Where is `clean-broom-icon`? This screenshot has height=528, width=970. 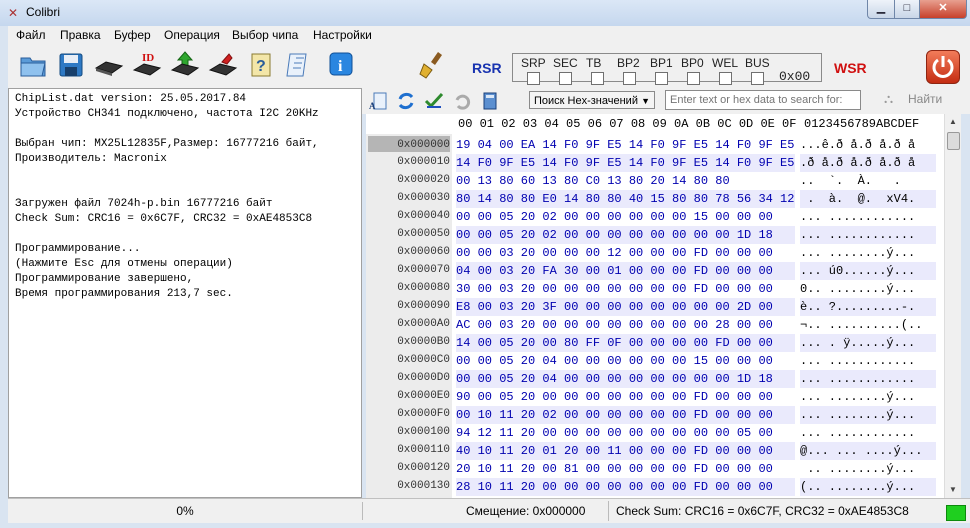
clean-broom-icon is located at coordinates (433, 65).